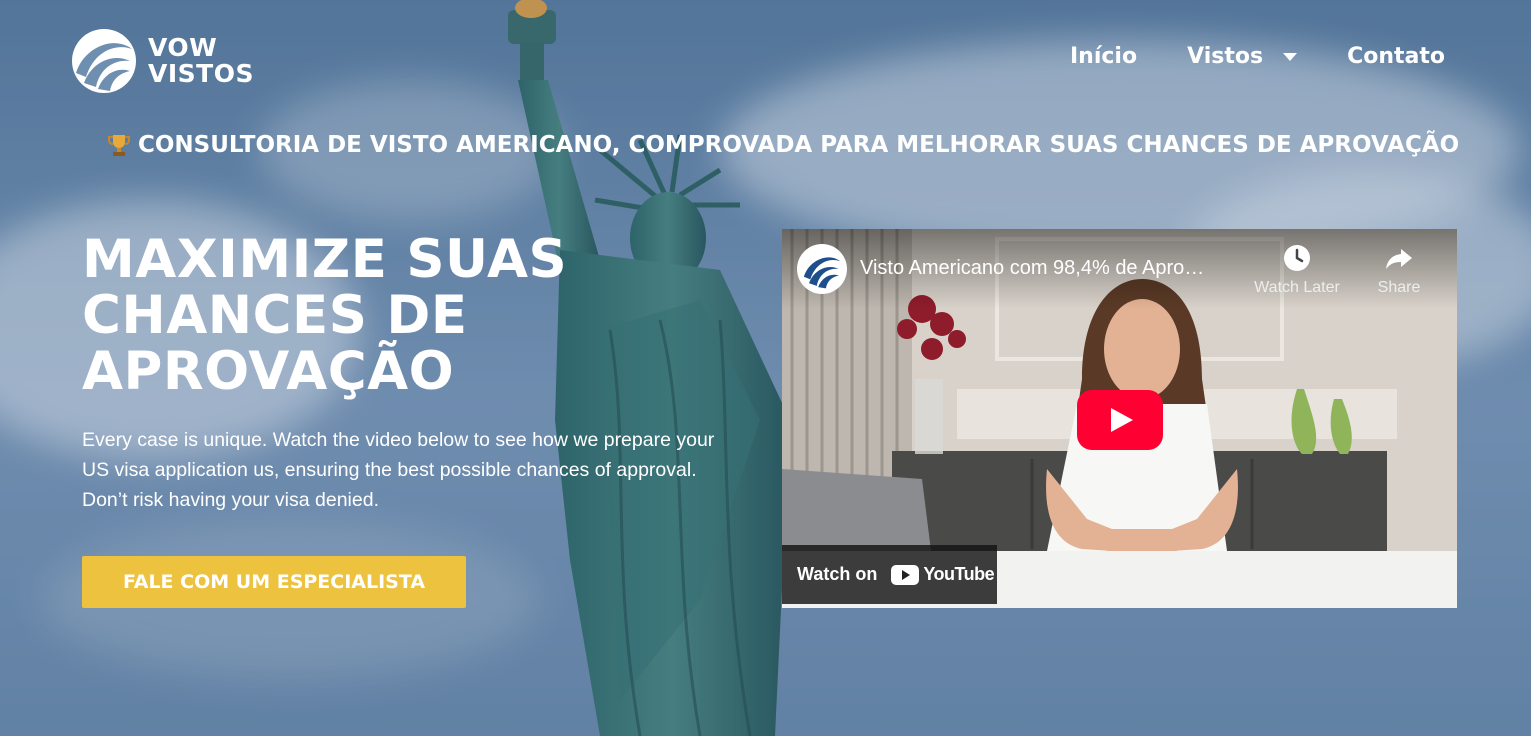 Image resolution: width=1531 pixels, height=736 pixels. I want to click on contact-specialist-button: FALE COM UM ESPECIALISTA, so click(274, 582).